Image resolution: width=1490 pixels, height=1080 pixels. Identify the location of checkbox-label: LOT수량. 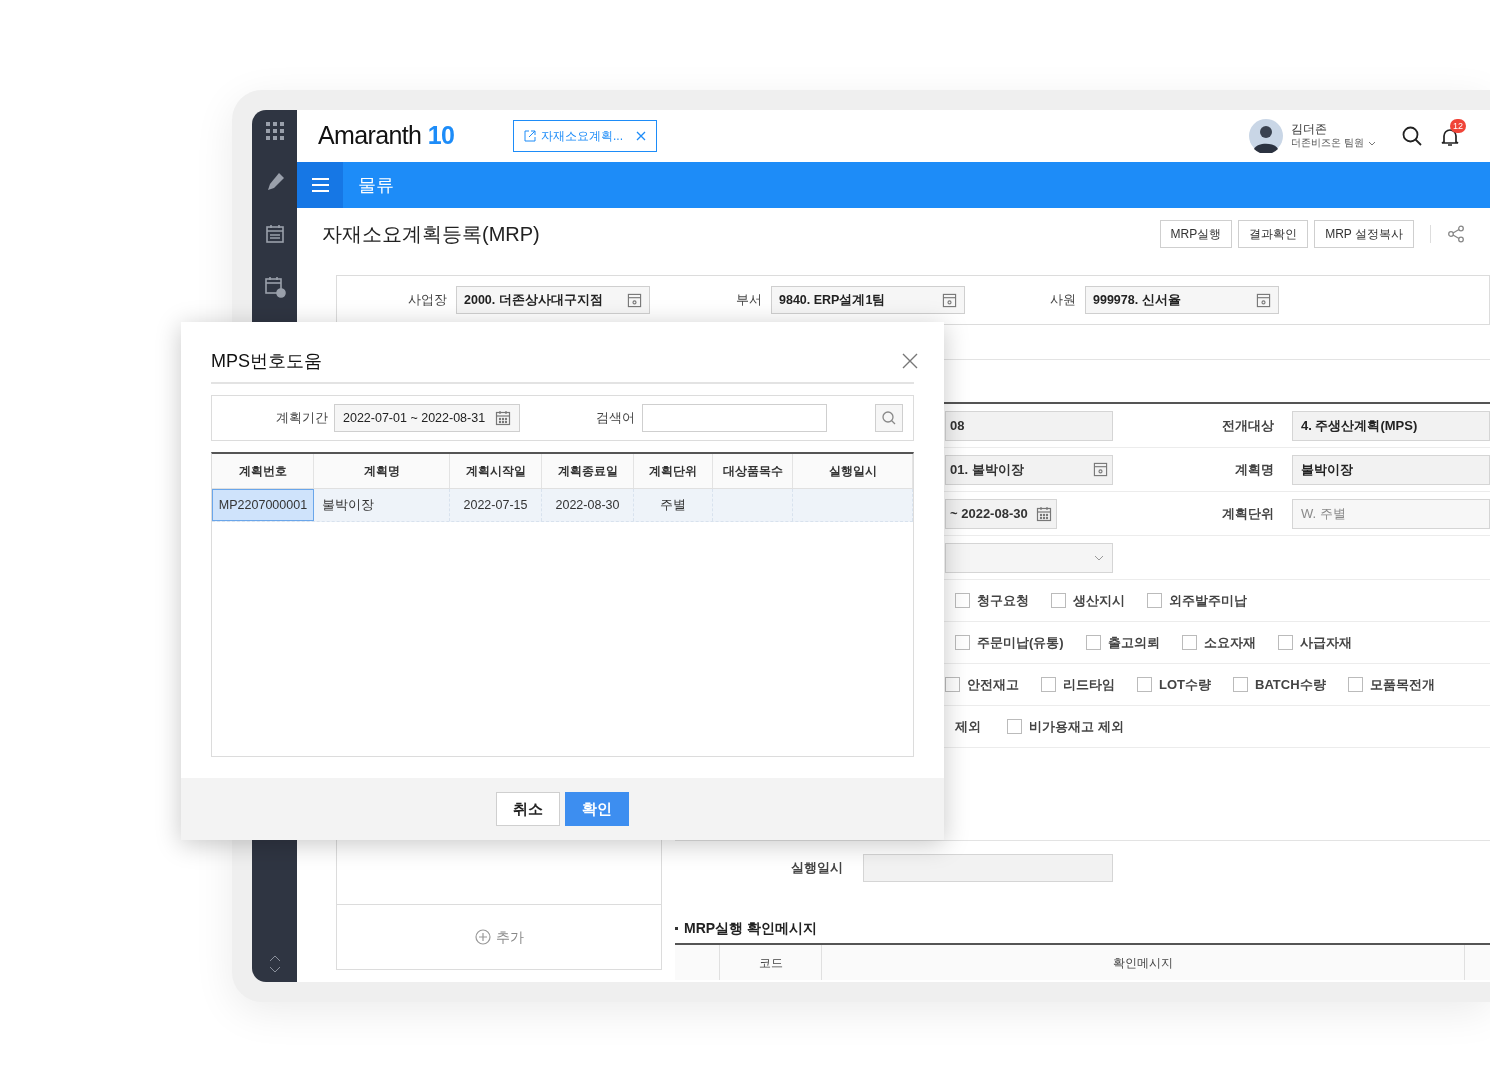
(1185, 684).